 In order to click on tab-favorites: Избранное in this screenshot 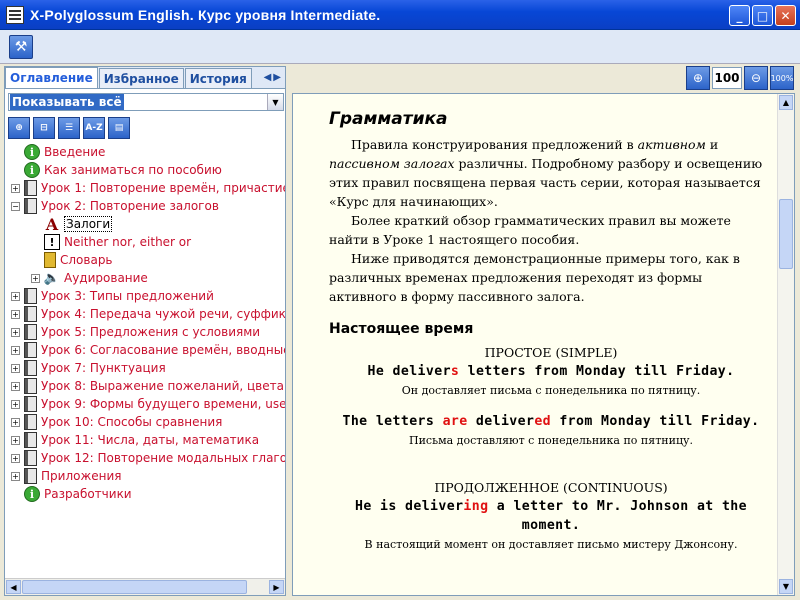, I will do `click(141, 78)`.